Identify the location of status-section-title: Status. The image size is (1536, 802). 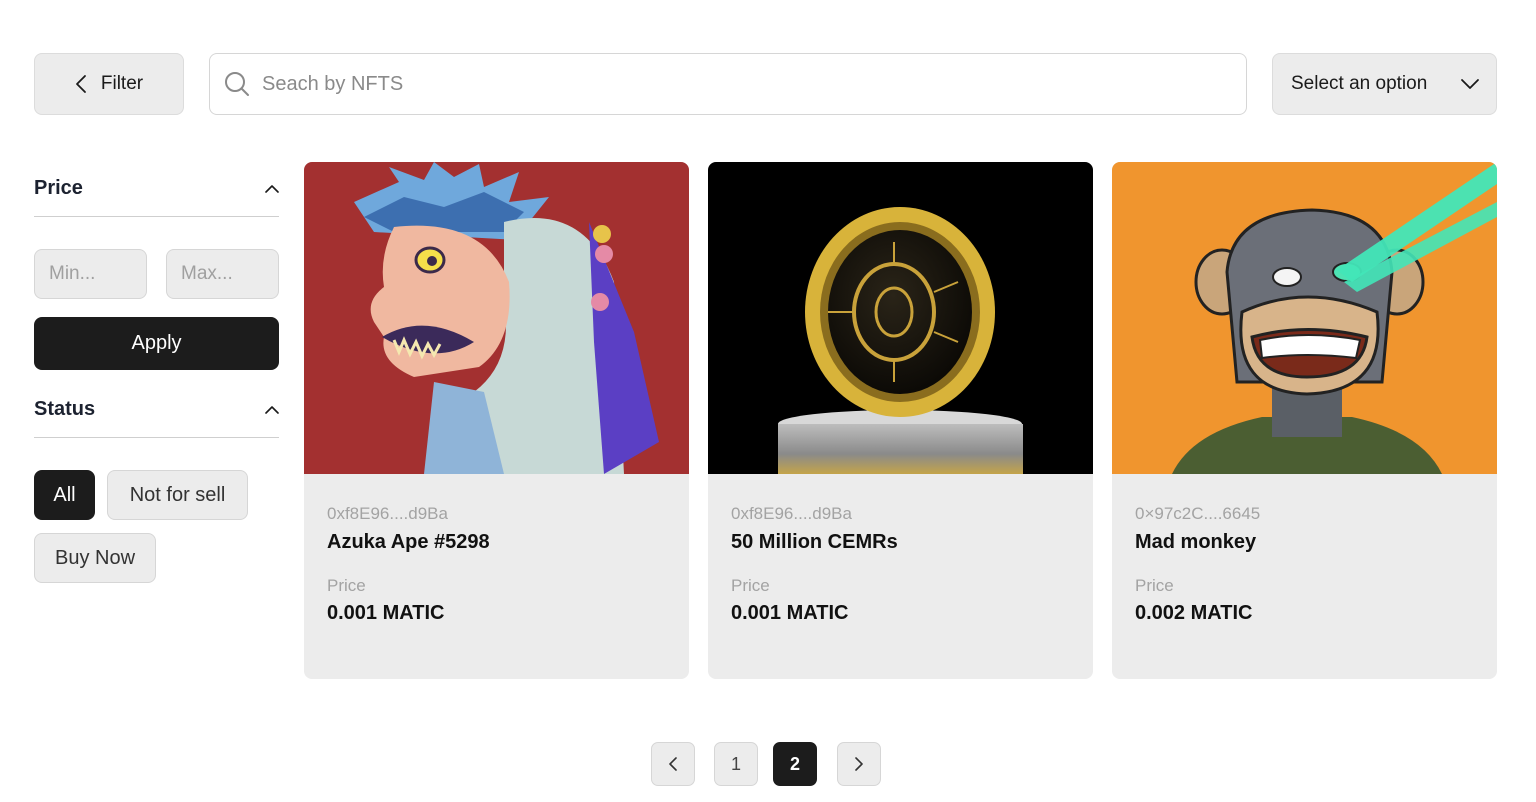
(65, 409).